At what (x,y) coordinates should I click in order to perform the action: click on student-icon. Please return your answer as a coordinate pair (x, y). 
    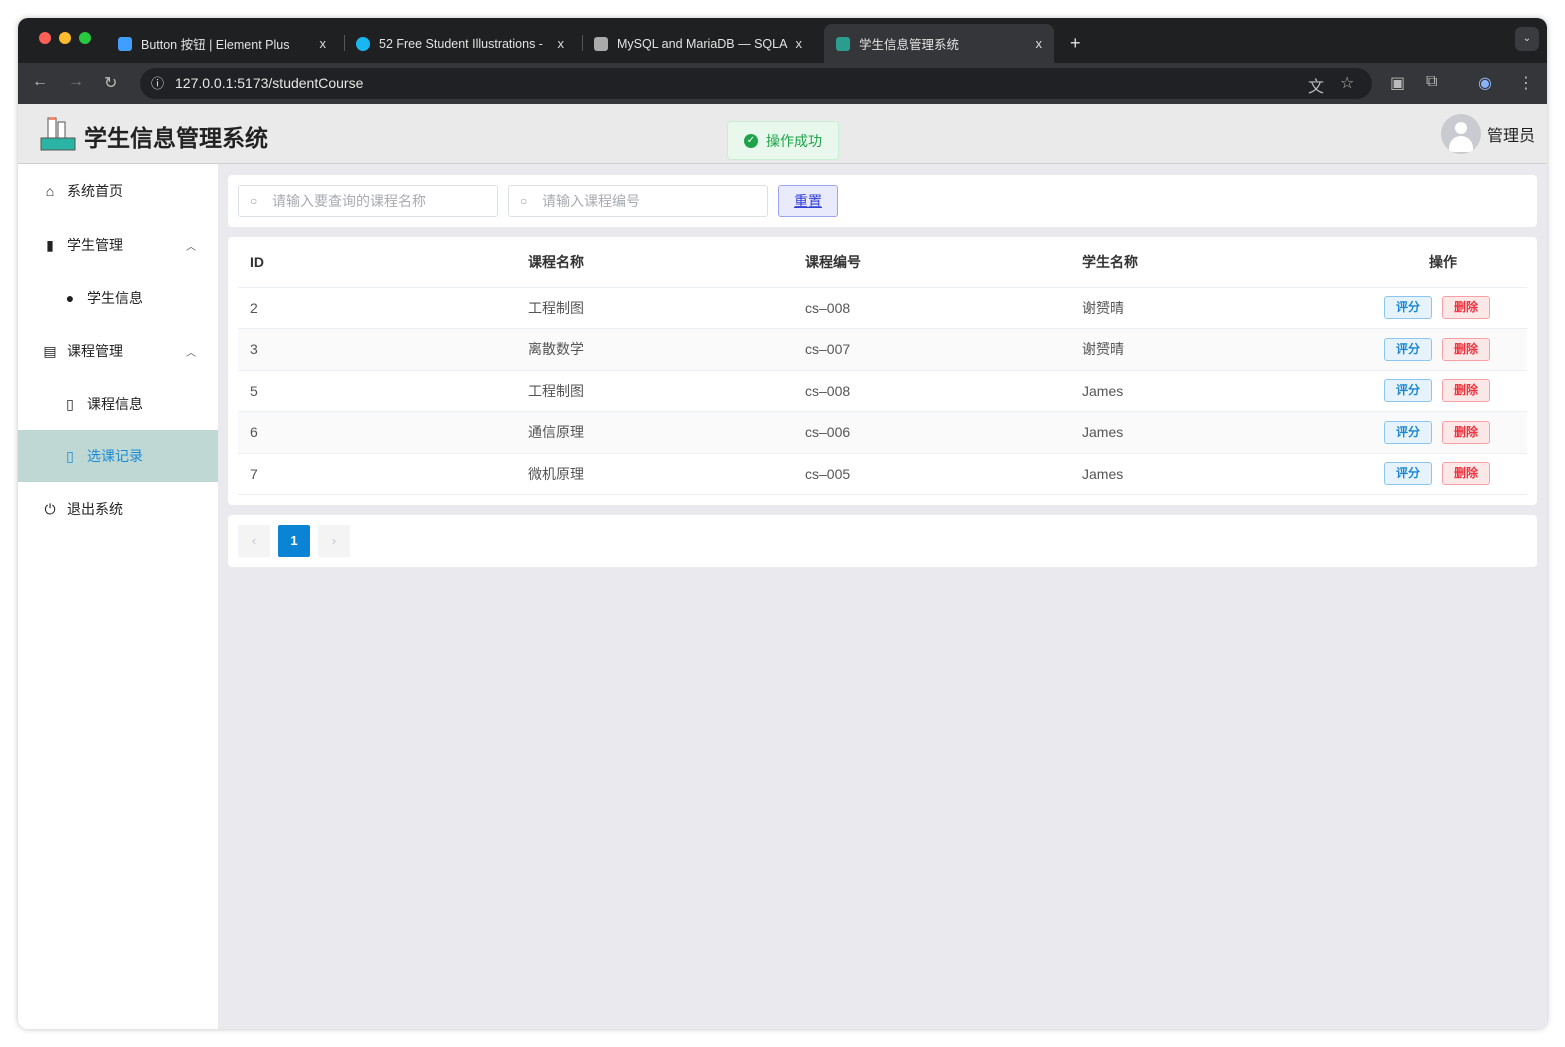
    Looking at the image, I should click on (843, 43).